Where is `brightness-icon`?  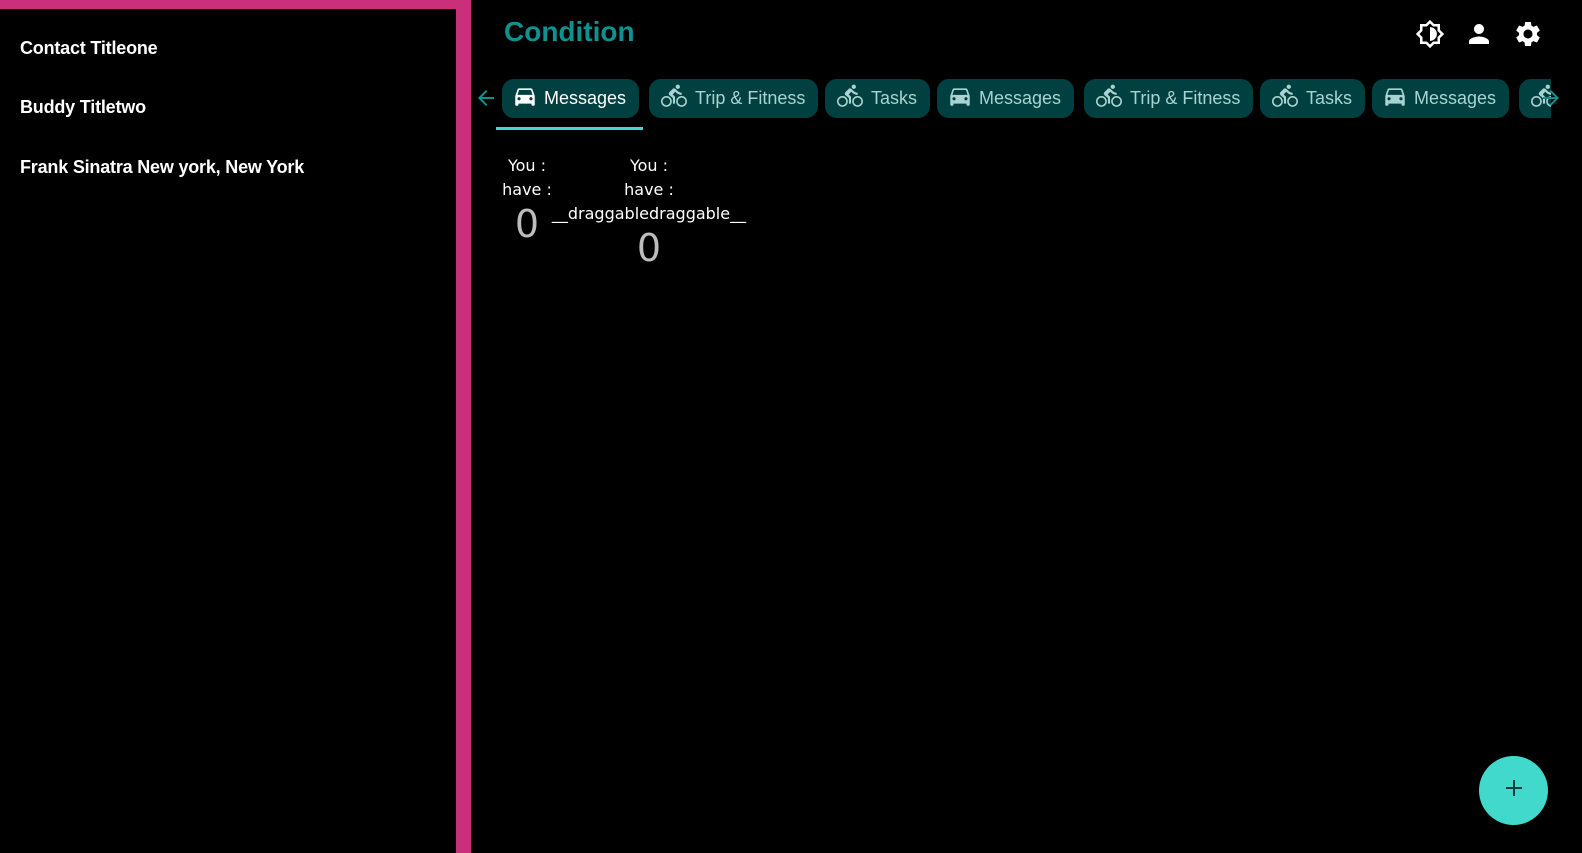 brightness-icon is located at coordinates (1430, 34).